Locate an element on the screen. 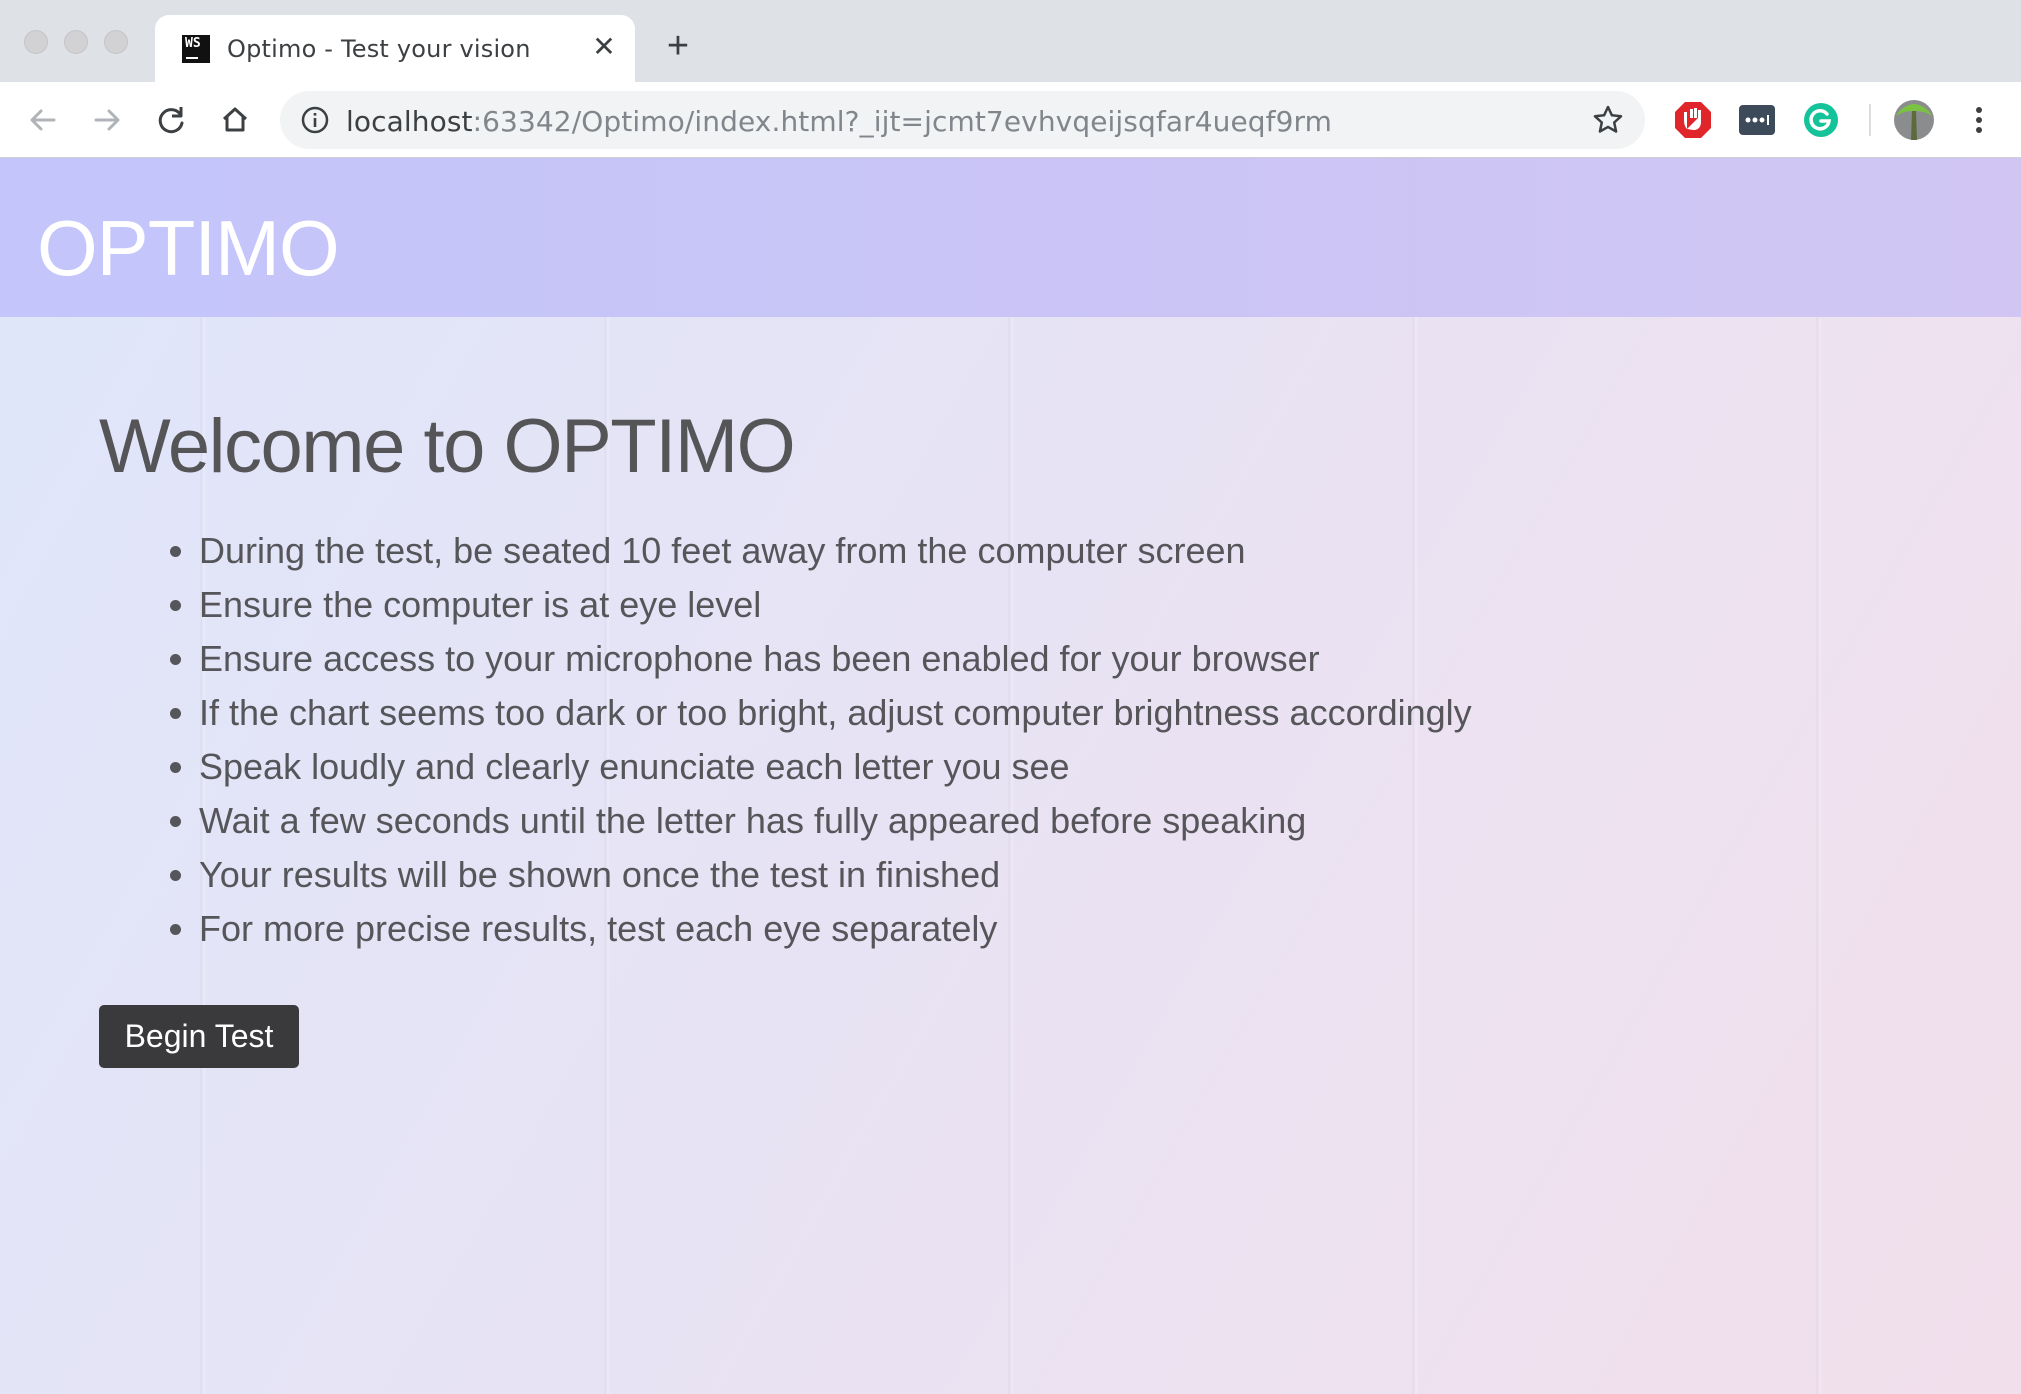  site-brand: OPTIMO is located at coordinates (188, 248).